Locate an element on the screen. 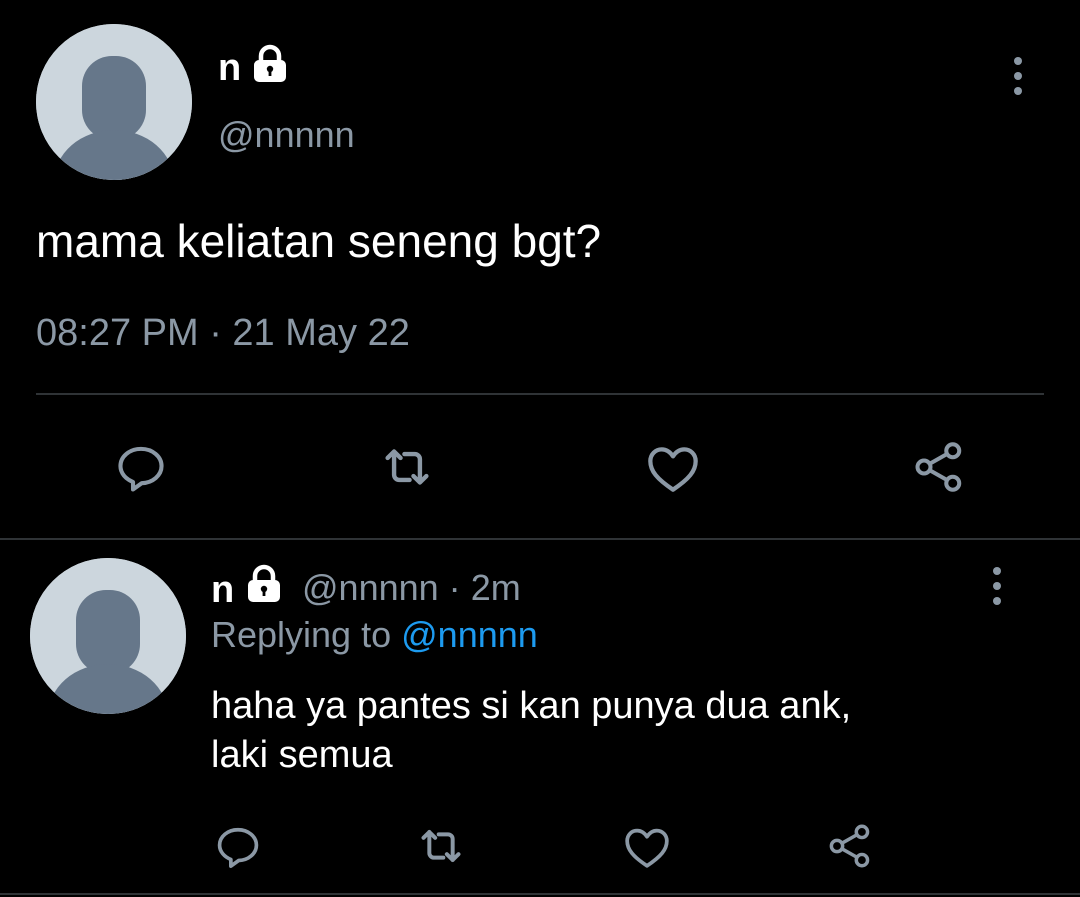  author-handle-row: @nnnnn · 2m is located at coordinates (411, 588).